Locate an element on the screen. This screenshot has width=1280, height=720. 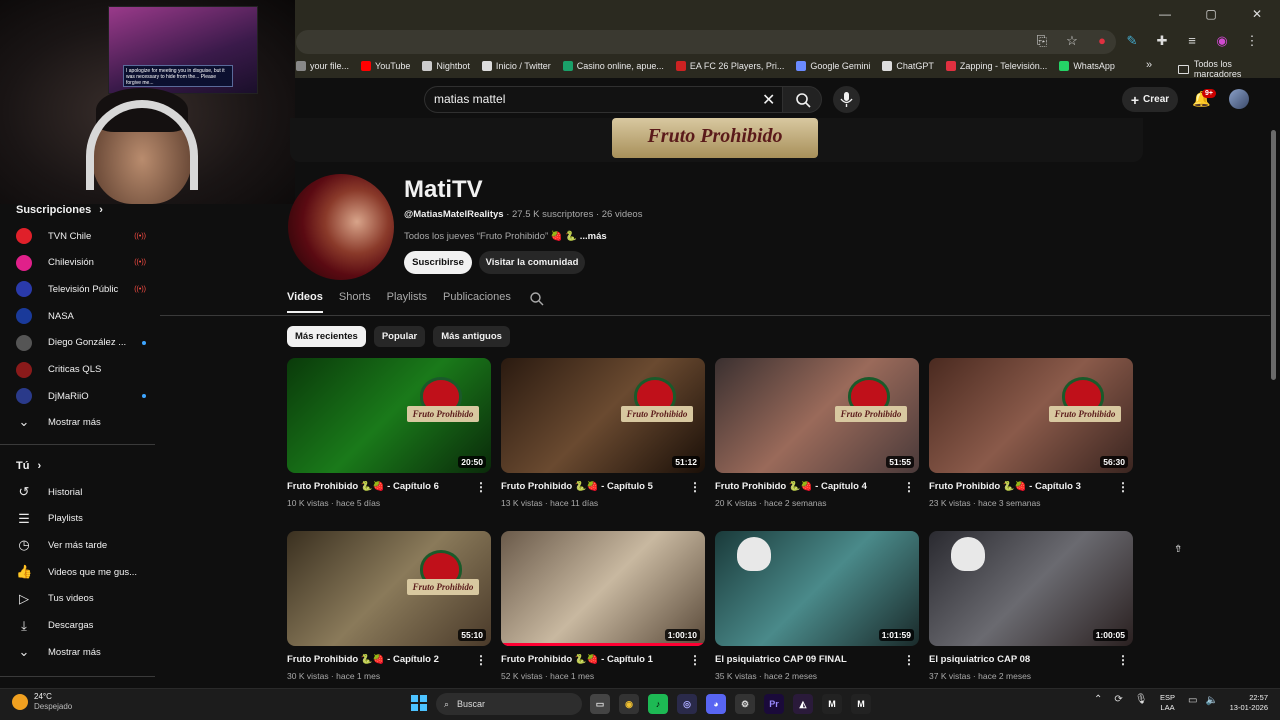
bookmark-item: Google Gemini is located at coordinates (833, 66).